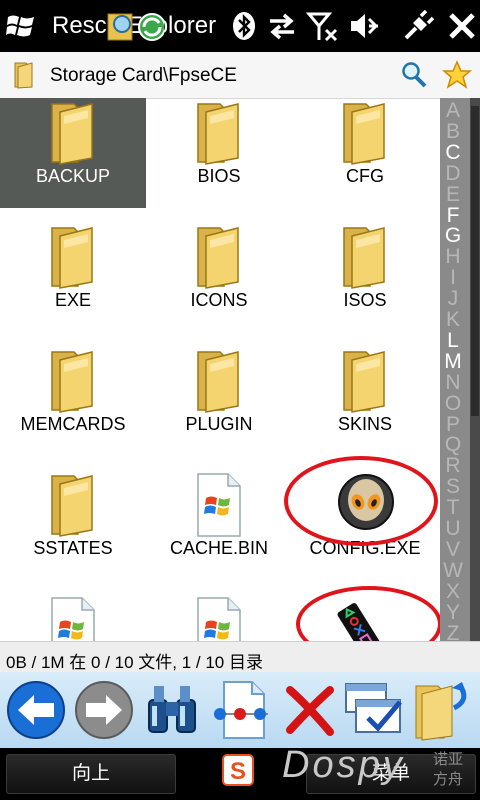  Describe the element at coordinates (475, 261) in the screenshot. I see `scrollbar-thumb` at that location.